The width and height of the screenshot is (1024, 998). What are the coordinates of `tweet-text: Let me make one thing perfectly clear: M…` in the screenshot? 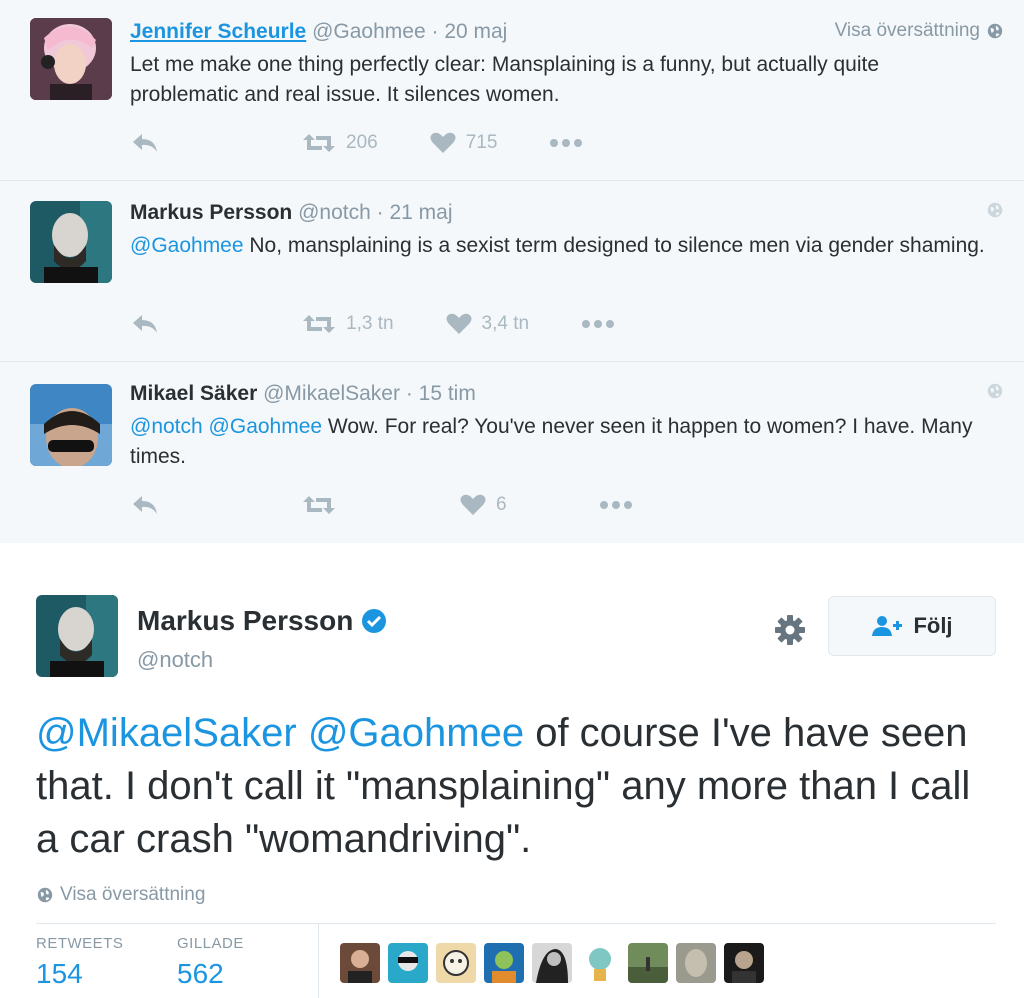 It's located at (505, 79).